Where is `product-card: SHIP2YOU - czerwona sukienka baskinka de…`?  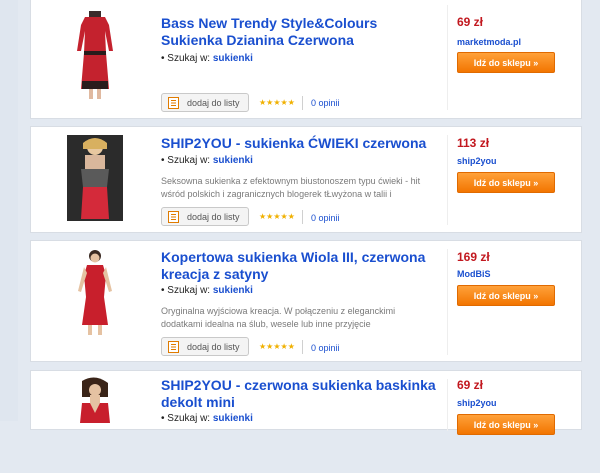 product-card: SHIP2YOU - czerwona sukienka baskinka de… is located at coordinates (306, 402).